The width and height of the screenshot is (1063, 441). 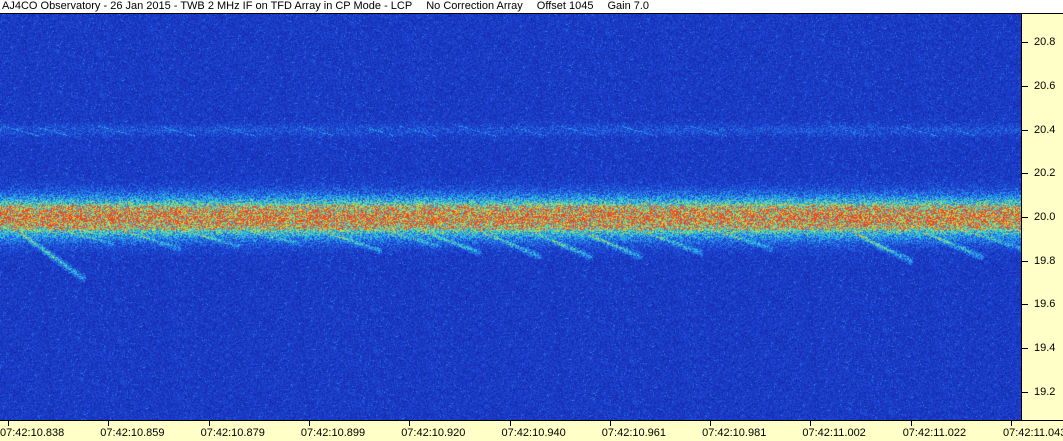 What do you see at coordinates (1045, 304) in the screenshot?
I see `y-tick-label: 19.6` at bounding box center [1045, 304].